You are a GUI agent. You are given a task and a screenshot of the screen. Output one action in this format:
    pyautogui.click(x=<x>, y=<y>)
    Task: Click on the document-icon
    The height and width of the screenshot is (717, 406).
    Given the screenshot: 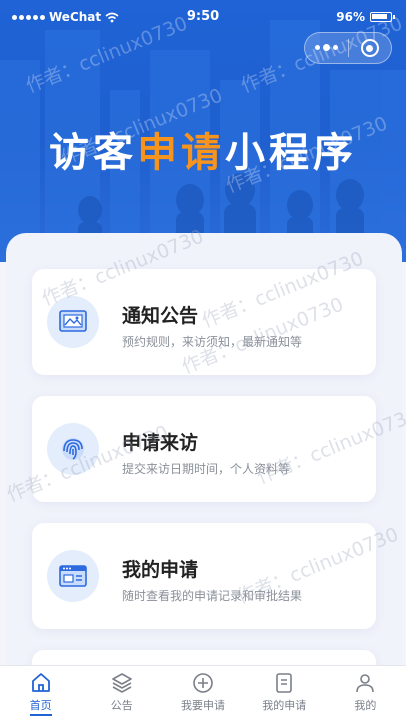 What is the action you would take?
    pyautogui.click(x=284, y=683)
    